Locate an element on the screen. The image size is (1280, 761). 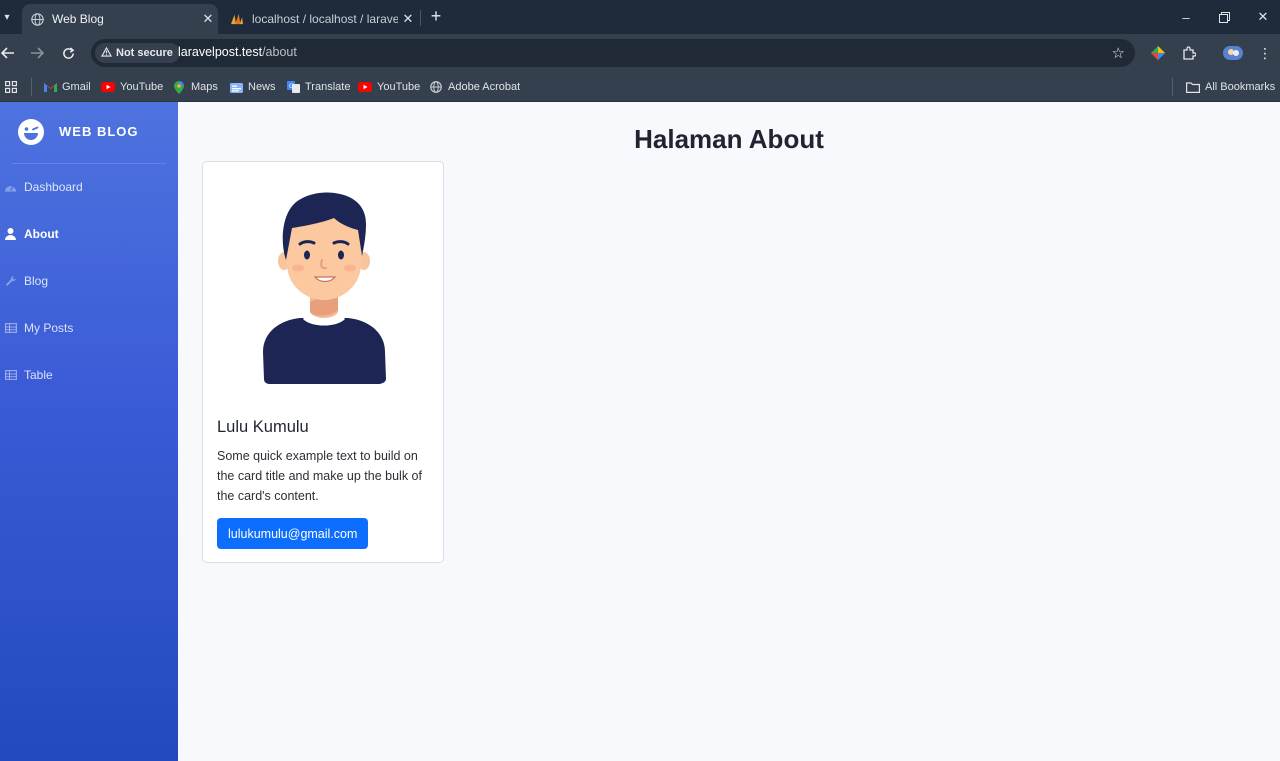
bookmark-label: Gmail is located at coordinates (76, 87).